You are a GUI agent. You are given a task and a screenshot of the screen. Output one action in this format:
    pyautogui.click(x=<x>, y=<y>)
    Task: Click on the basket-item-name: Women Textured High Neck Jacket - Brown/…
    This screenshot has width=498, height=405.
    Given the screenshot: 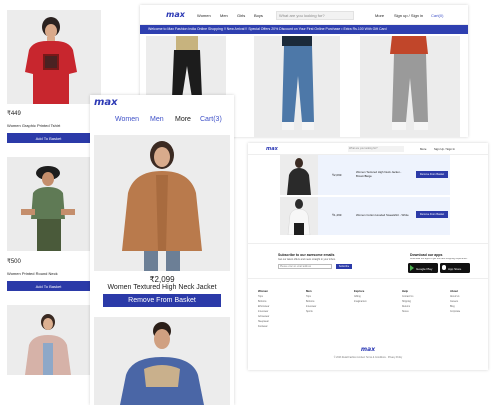 What is the action you would take?
    pyautogui.click(x=379, y=174)
    